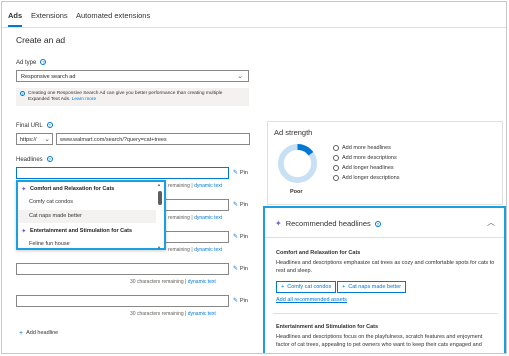 The height and width of the screenshot is (356, 509). What do you see at coordinates (55, 216) in the screenshot?
I see `option-label: Cat naps made better` at bounding box center [55, 216].